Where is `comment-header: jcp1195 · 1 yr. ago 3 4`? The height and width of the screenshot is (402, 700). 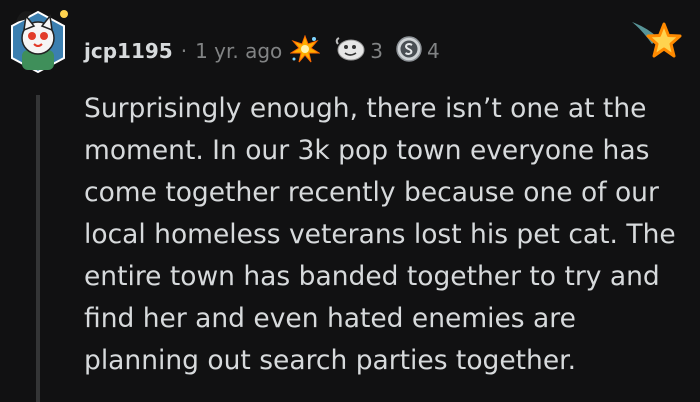
comment-header: jcp1195 · 1 yr. ago 3 4 is located at coordinates (262, 51).